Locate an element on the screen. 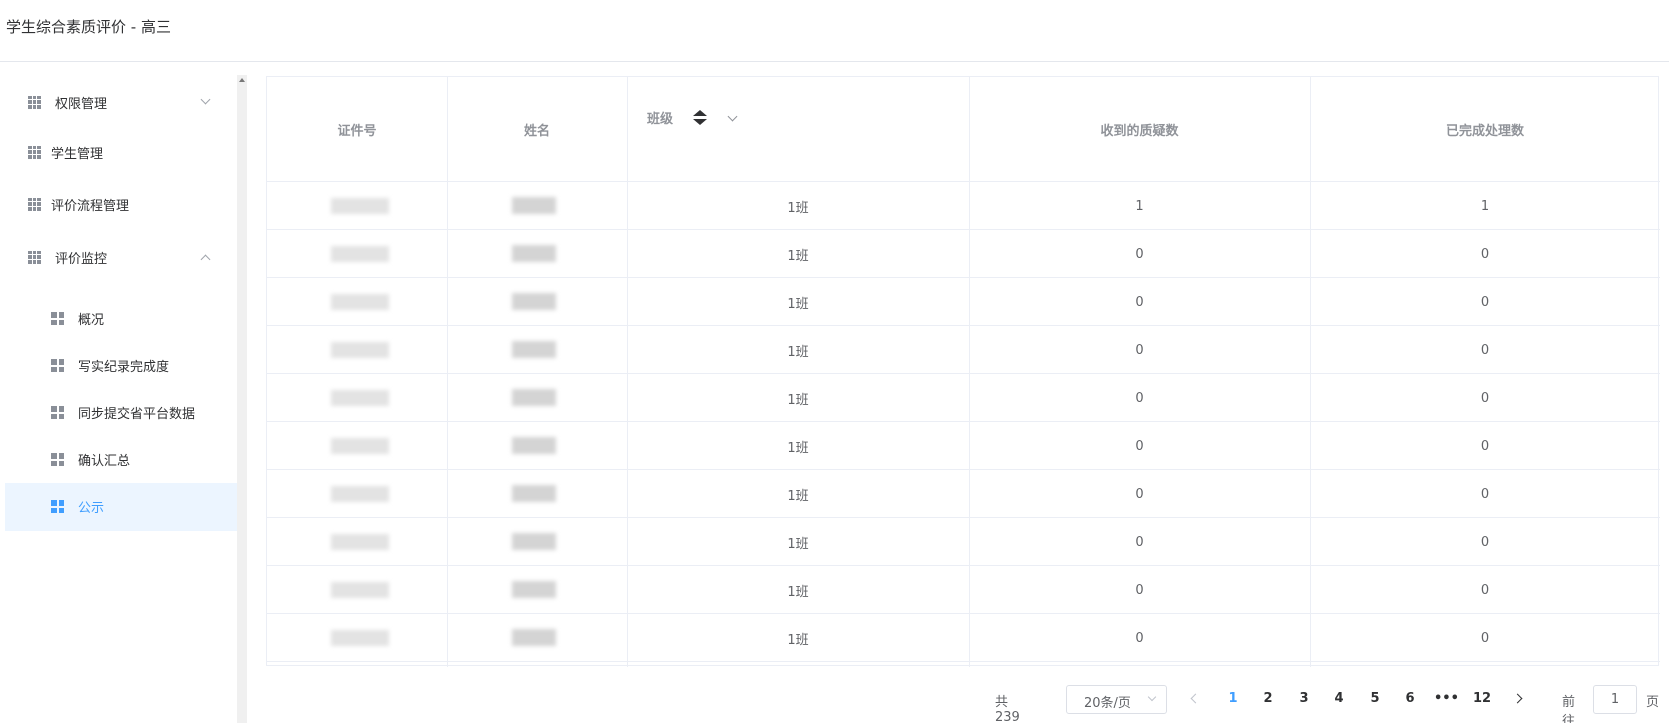 Image resolution: width=1669 pixels, height=723 pixels. page-4: 4 is located at coordinates (1339, 698).